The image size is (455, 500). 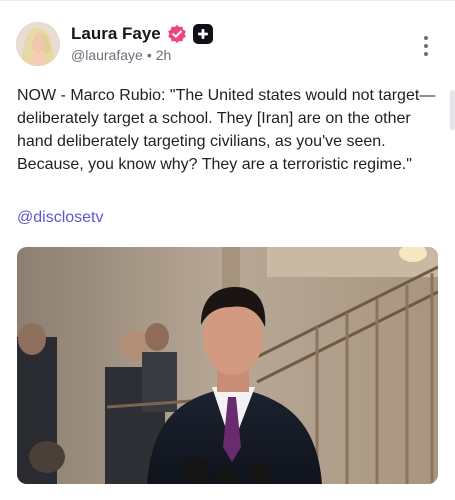 I want to click on author-row: Laura Faye, so click(x=142, y=34).